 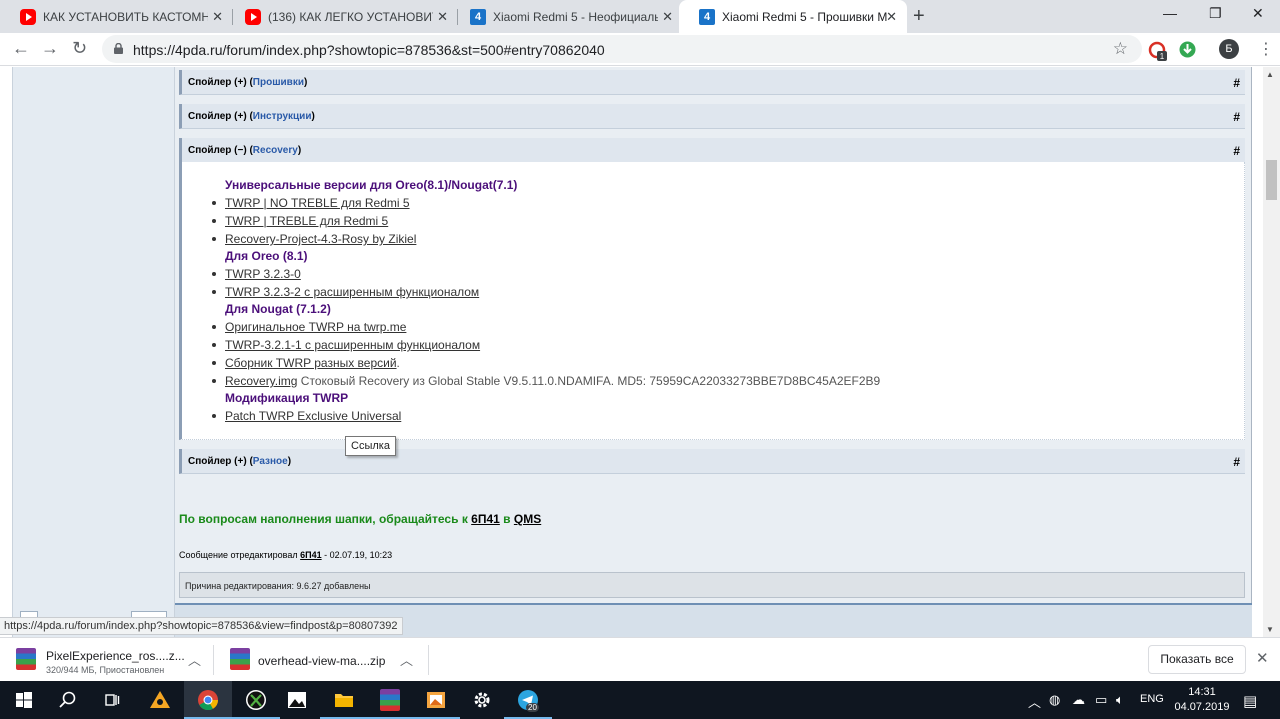 What do you see at coordinates (1250, 701) in the screenshot?
I see `notifications-icon: ▤` at bounding box center [1250, 701].